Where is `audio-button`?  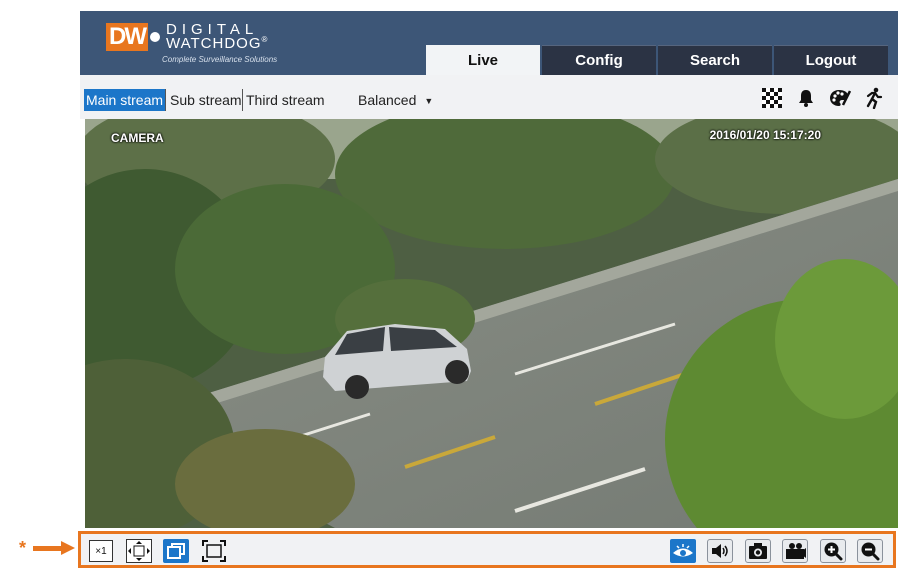 audio-button is located at coordinates (720, 551).